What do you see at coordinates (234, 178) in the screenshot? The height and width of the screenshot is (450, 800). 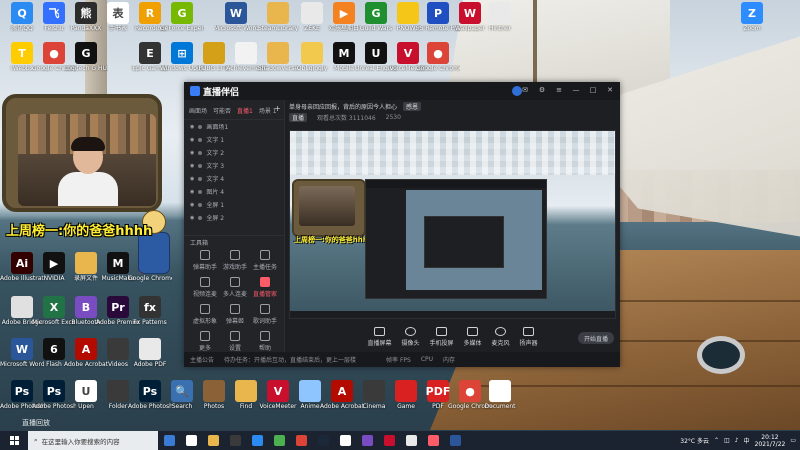 I see `layer-item: ◉ 文字 4` at bounding box center [234, 178].